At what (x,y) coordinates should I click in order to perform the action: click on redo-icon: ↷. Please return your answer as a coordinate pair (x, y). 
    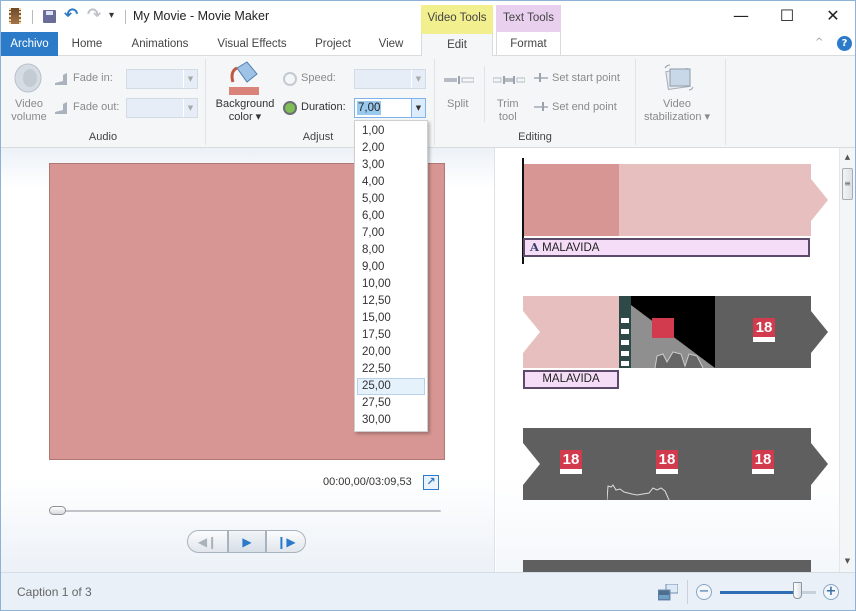
    Looking at the image, I should click on (94, 15).